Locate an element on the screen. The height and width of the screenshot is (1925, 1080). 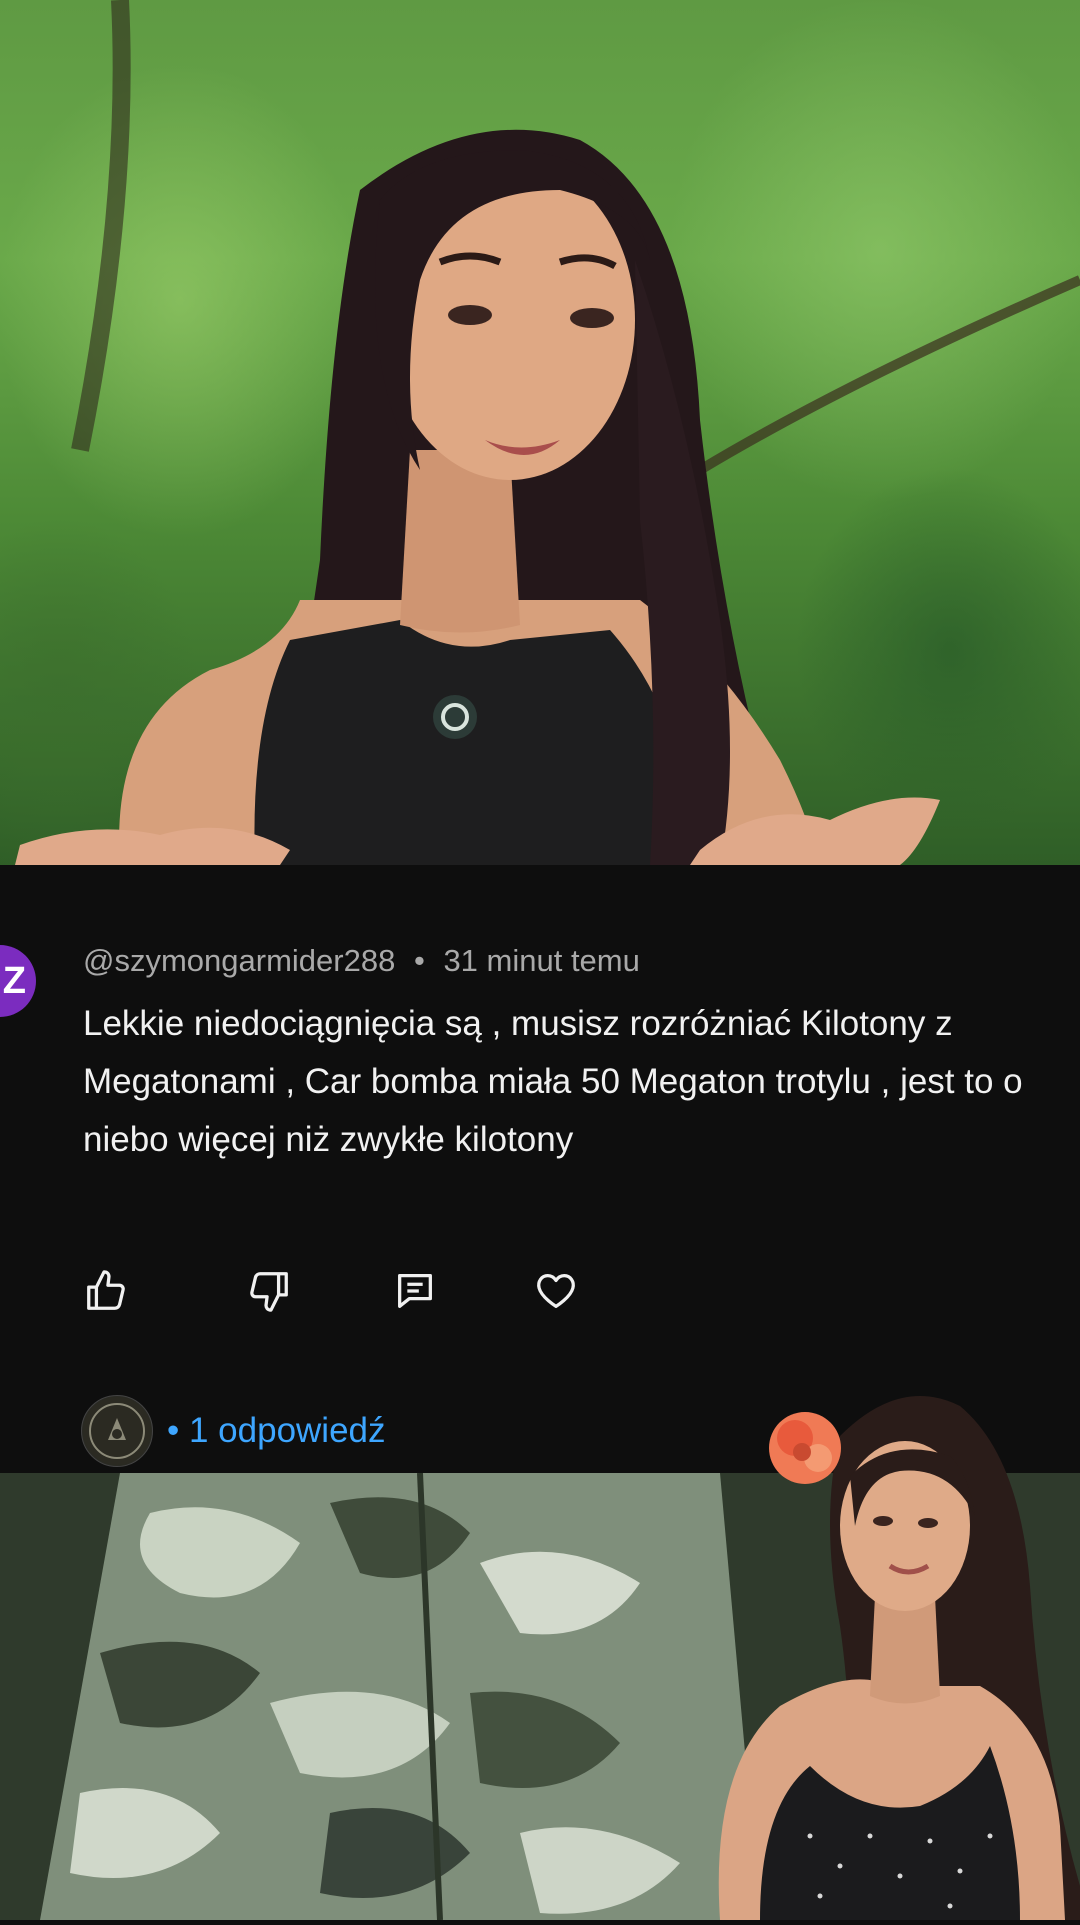
reply-button is located at coordinates (415, 1291).